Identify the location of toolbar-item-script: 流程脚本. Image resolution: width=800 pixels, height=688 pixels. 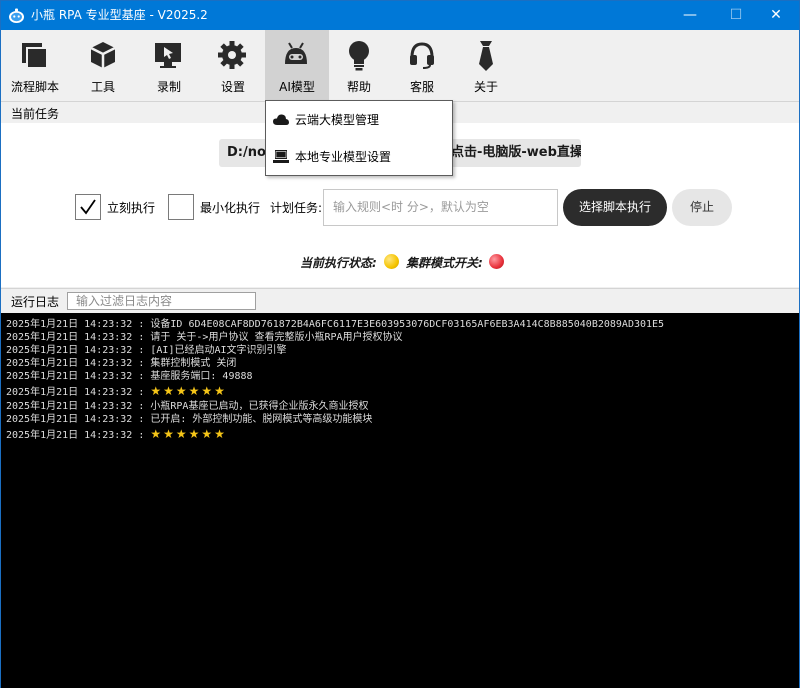
(35, 65).